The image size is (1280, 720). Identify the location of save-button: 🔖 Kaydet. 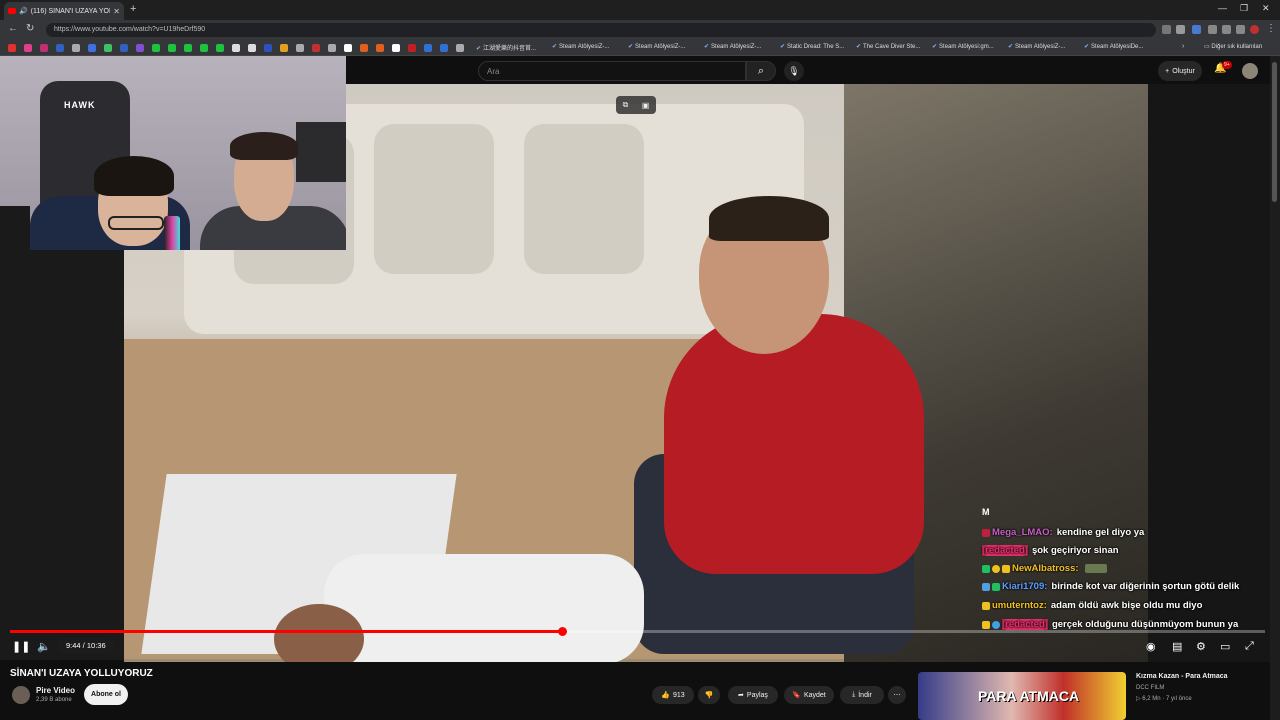
(809, 695).